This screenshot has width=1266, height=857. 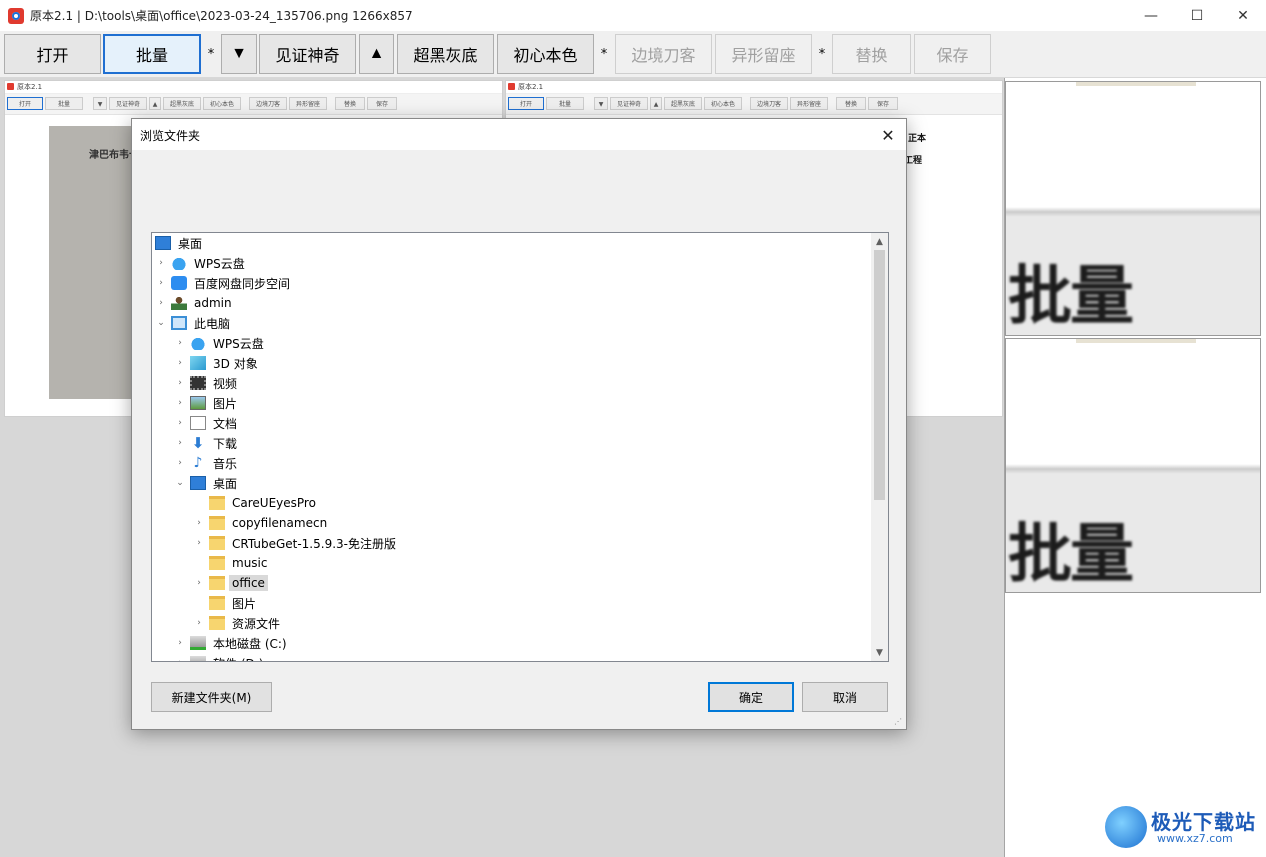 I want to click on batch-button: 批量, so click(x=152, y=54).